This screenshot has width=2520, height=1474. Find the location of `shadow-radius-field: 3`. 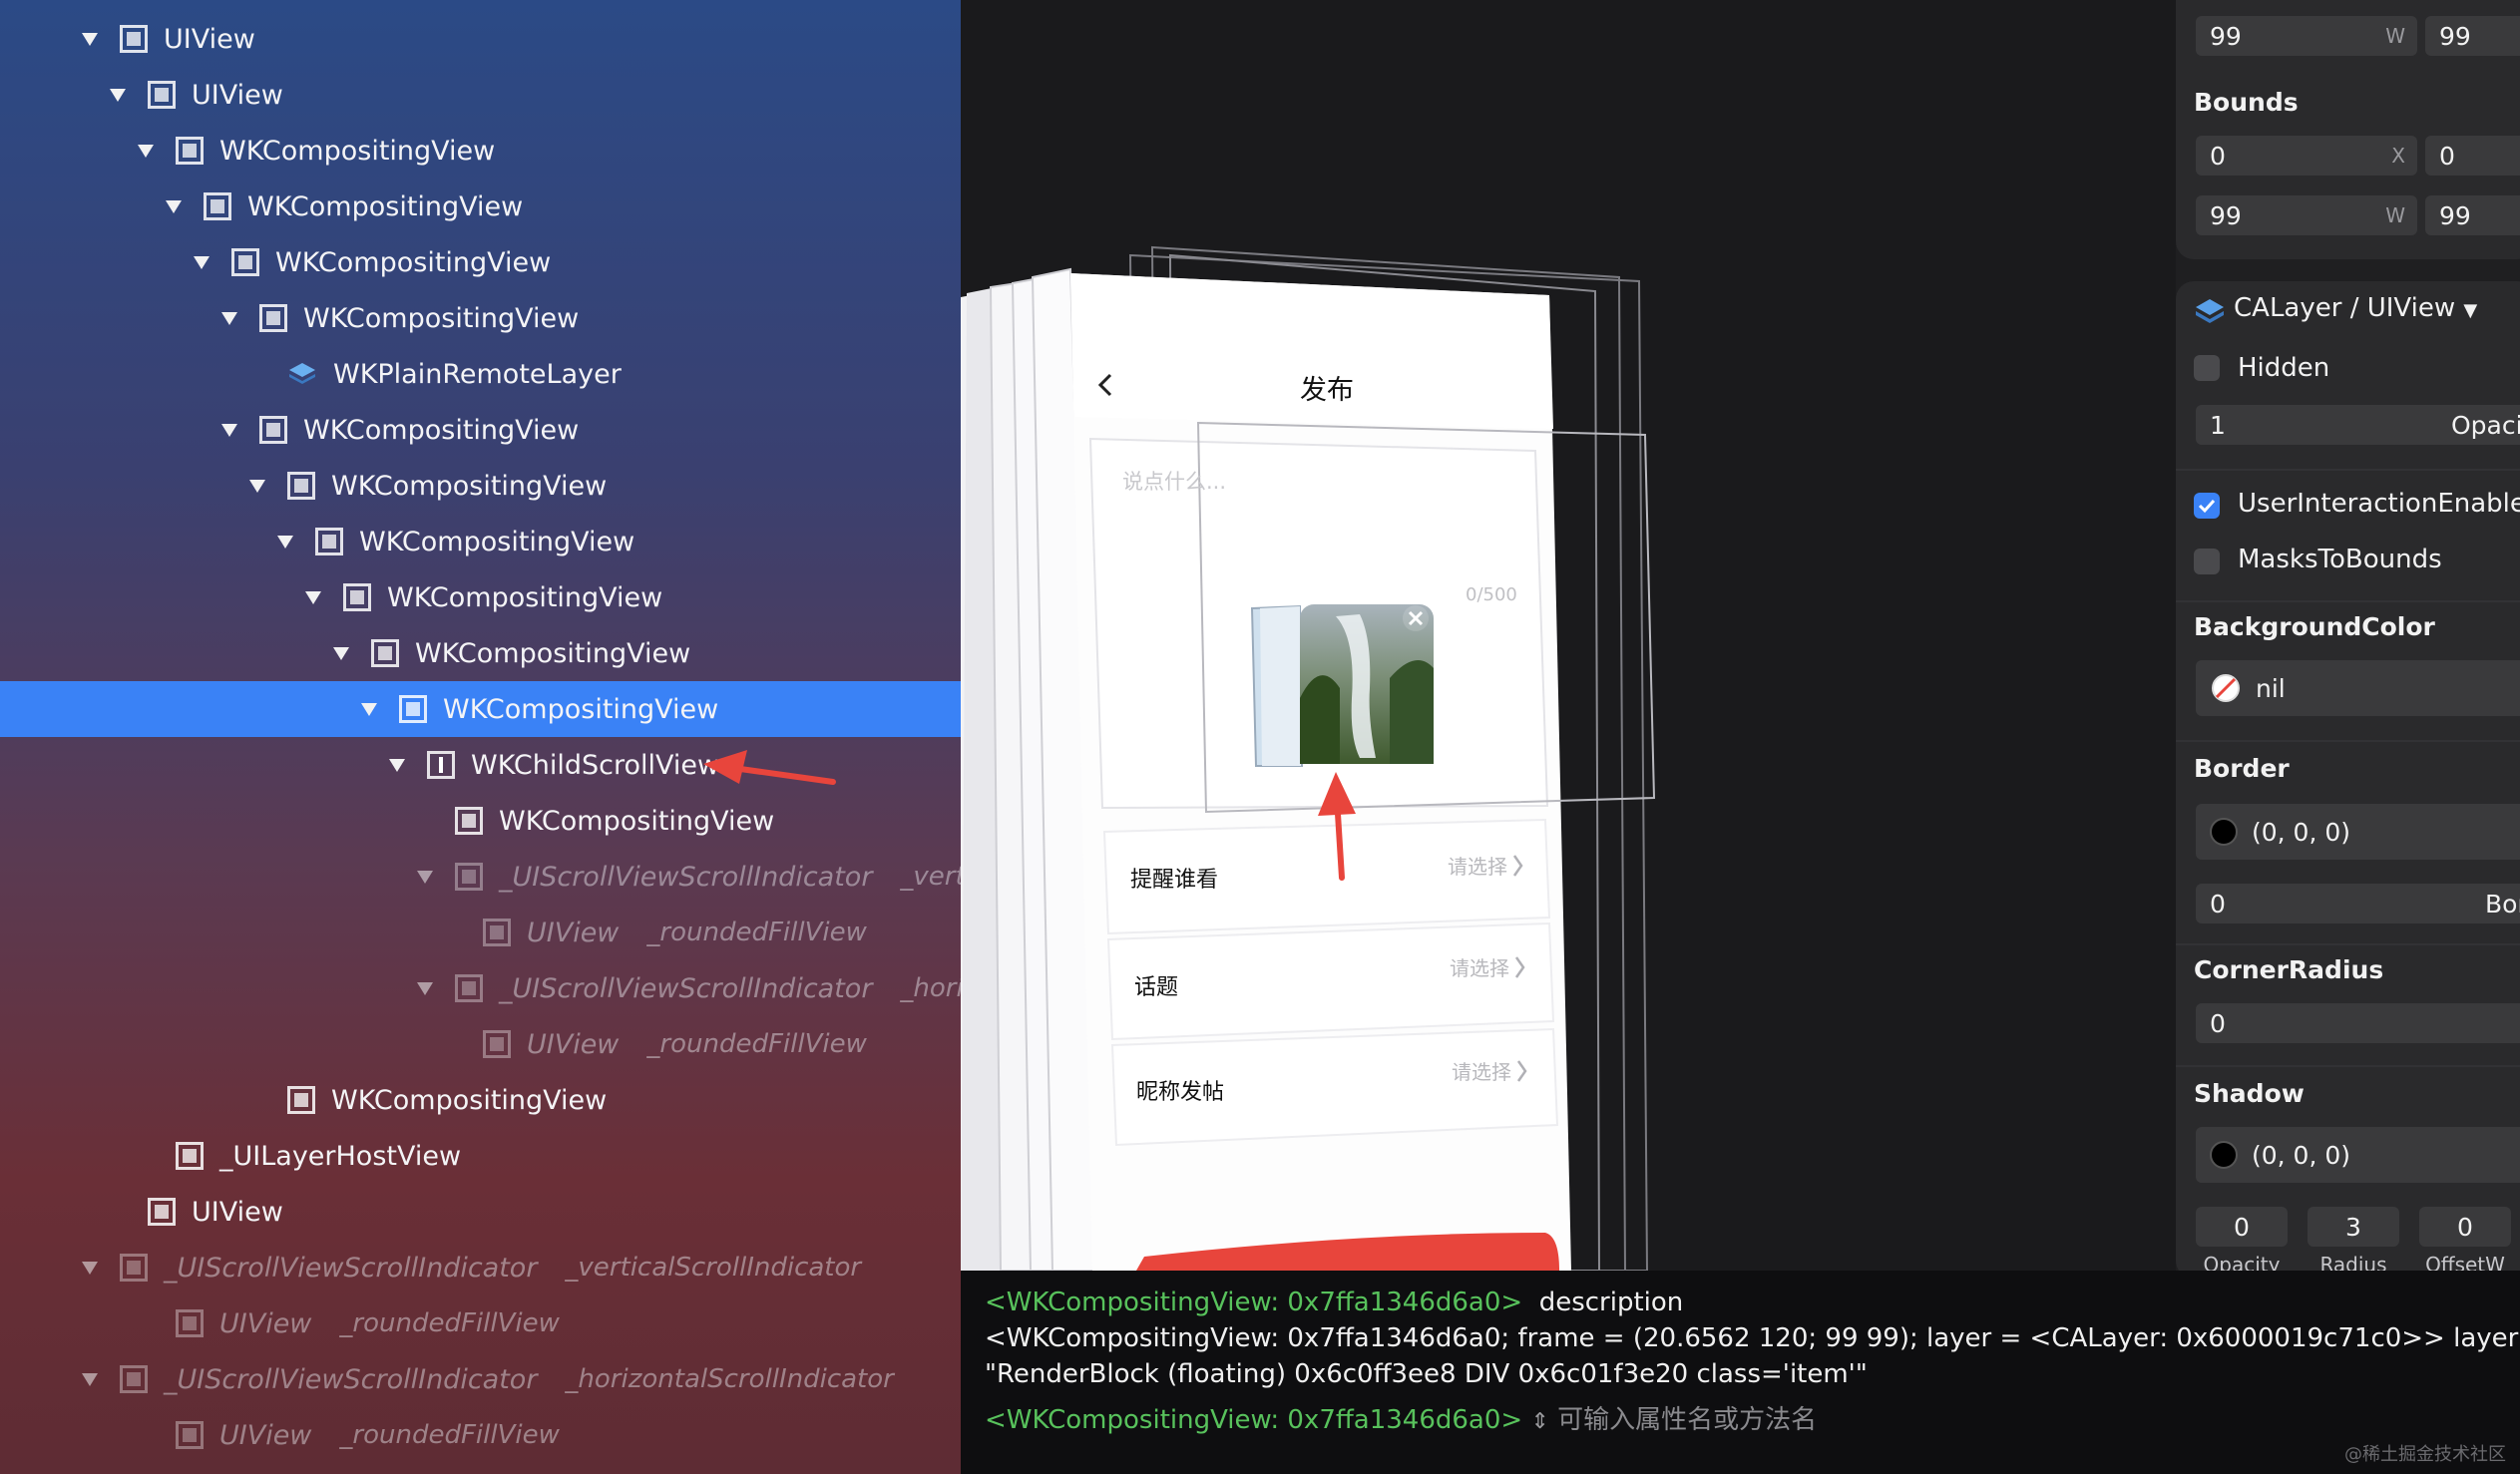

shadow-radius-field: 3 is located at coordinates (2353, 1227).